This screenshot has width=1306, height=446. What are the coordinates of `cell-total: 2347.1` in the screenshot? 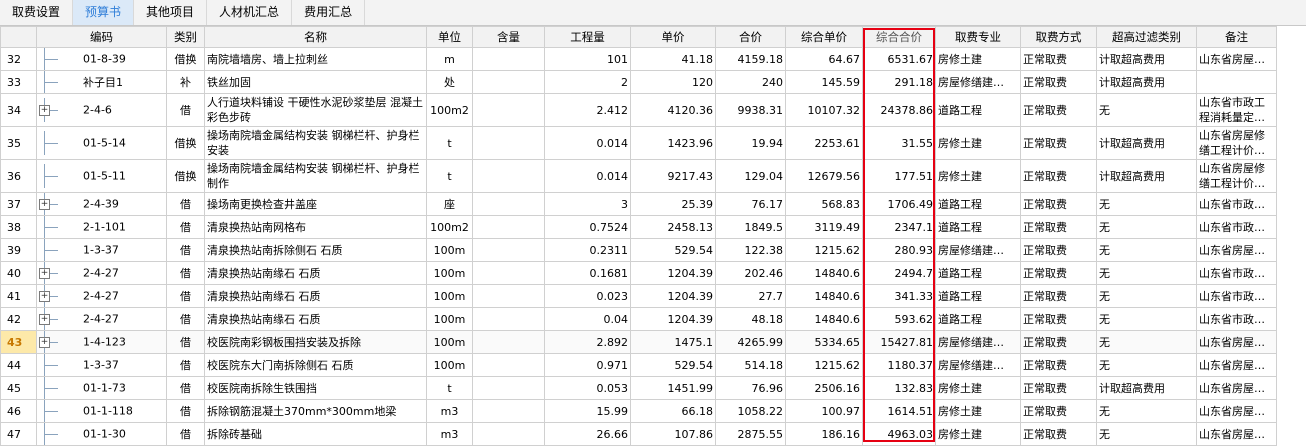 It's located at (899, 227).